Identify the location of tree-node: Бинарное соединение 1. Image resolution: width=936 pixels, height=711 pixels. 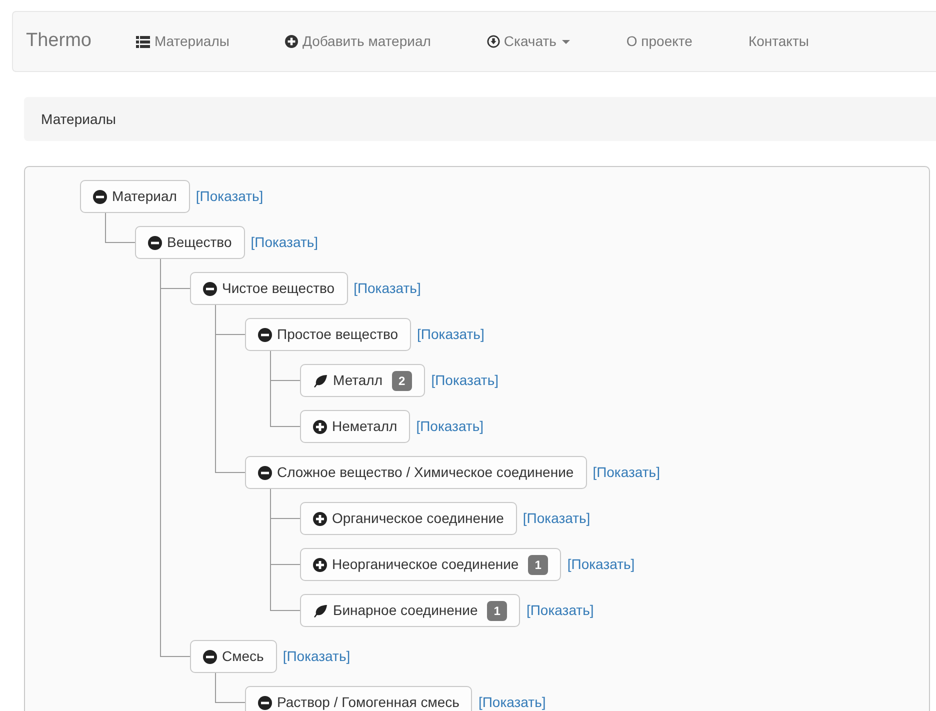
(410, 610).